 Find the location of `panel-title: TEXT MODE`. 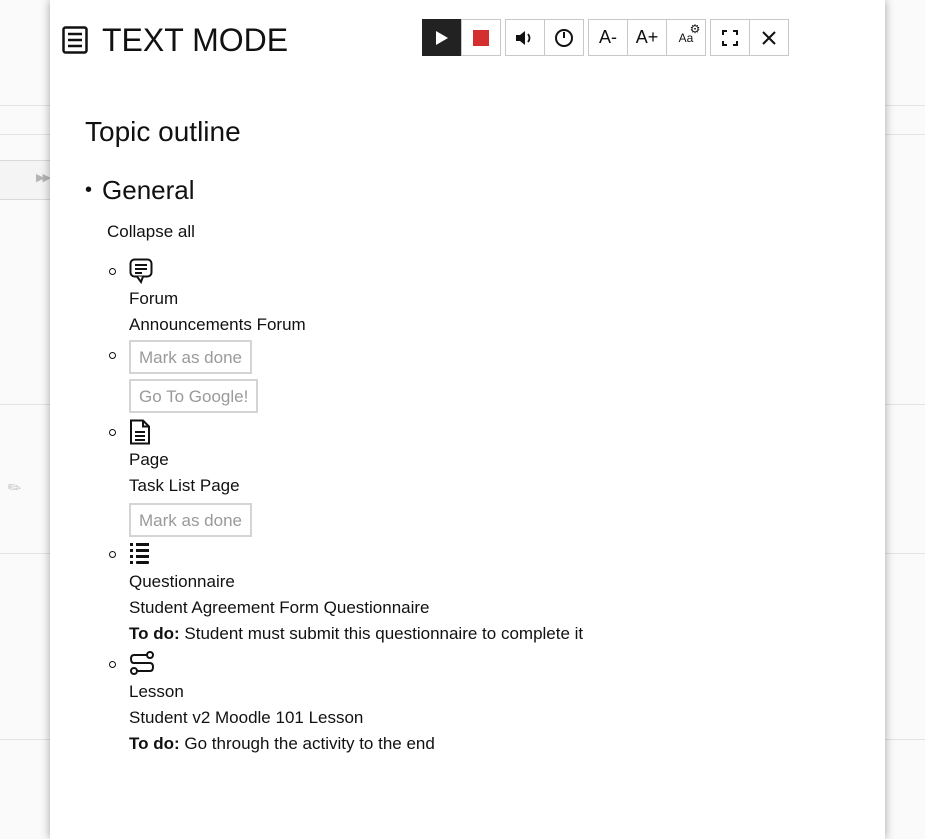

panel-title: TEXT MODE is located at coordinates (175, 40).